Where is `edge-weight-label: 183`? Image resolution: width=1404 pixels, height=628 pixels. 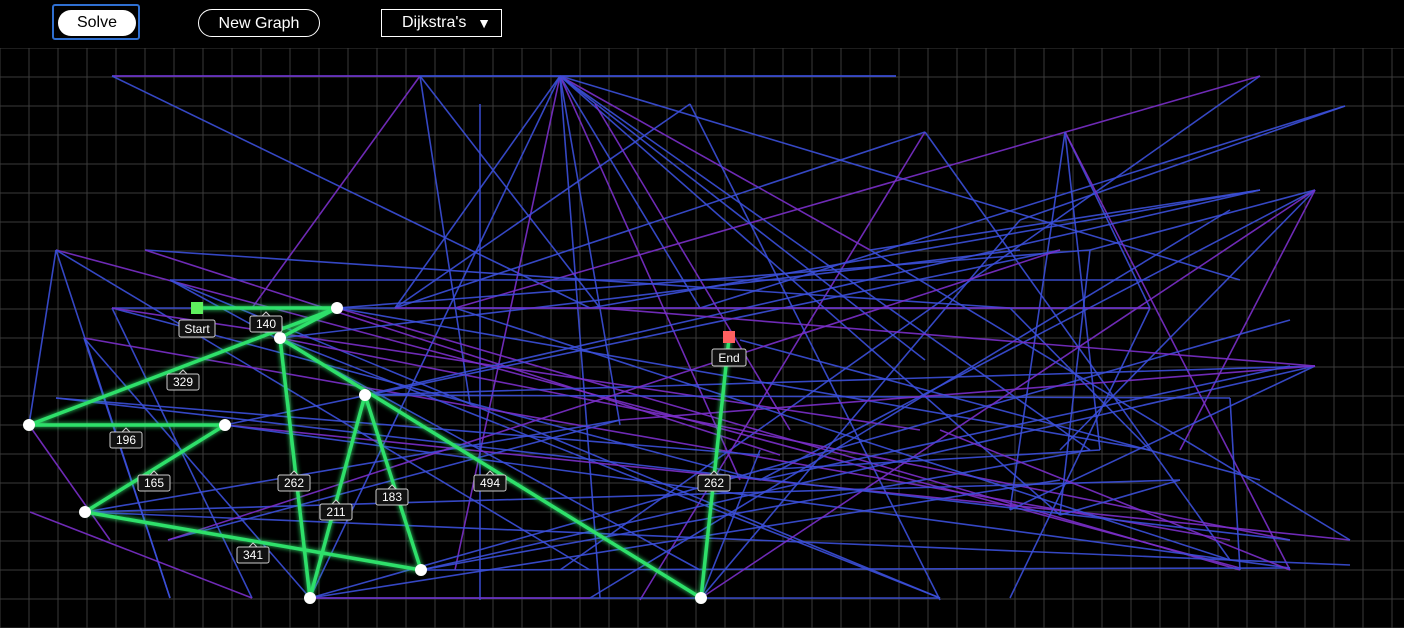
edge-weight-label: 183 is located at coordinates (392, 495).